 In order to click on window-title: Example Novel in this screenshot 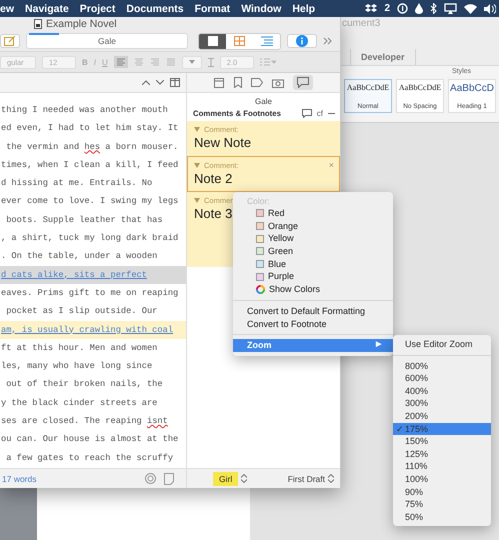, I will do `click(81, 24)`.